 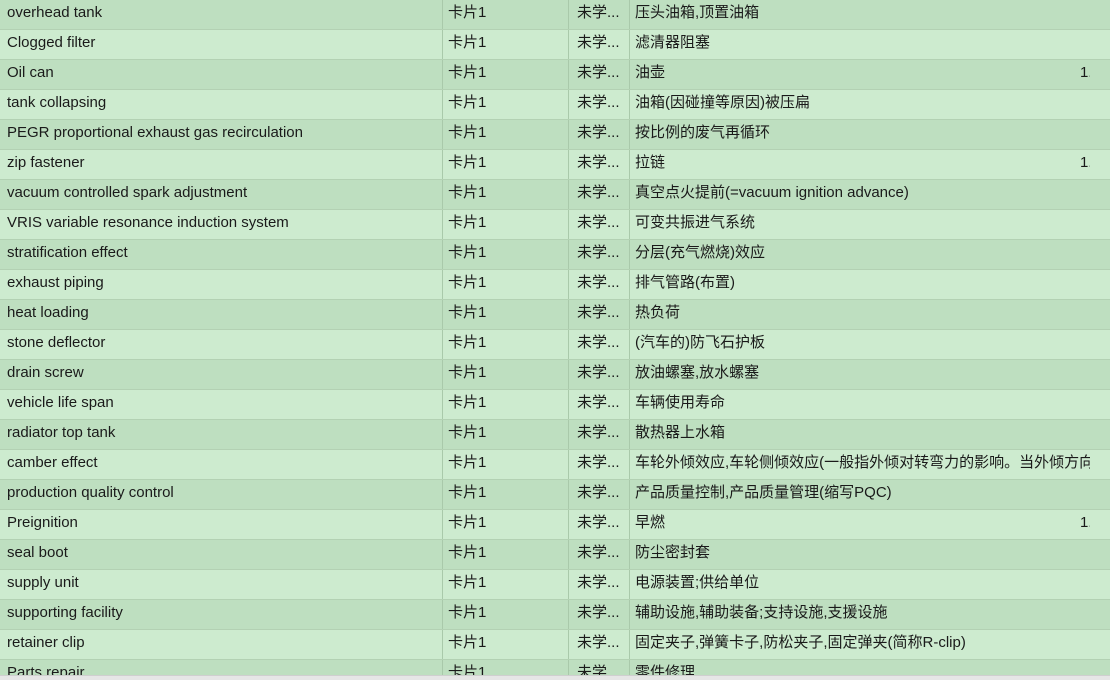 I want to click on meaning-cell: 真空点火提前(=vacuum ignition advance), so click(x=860, y=194).